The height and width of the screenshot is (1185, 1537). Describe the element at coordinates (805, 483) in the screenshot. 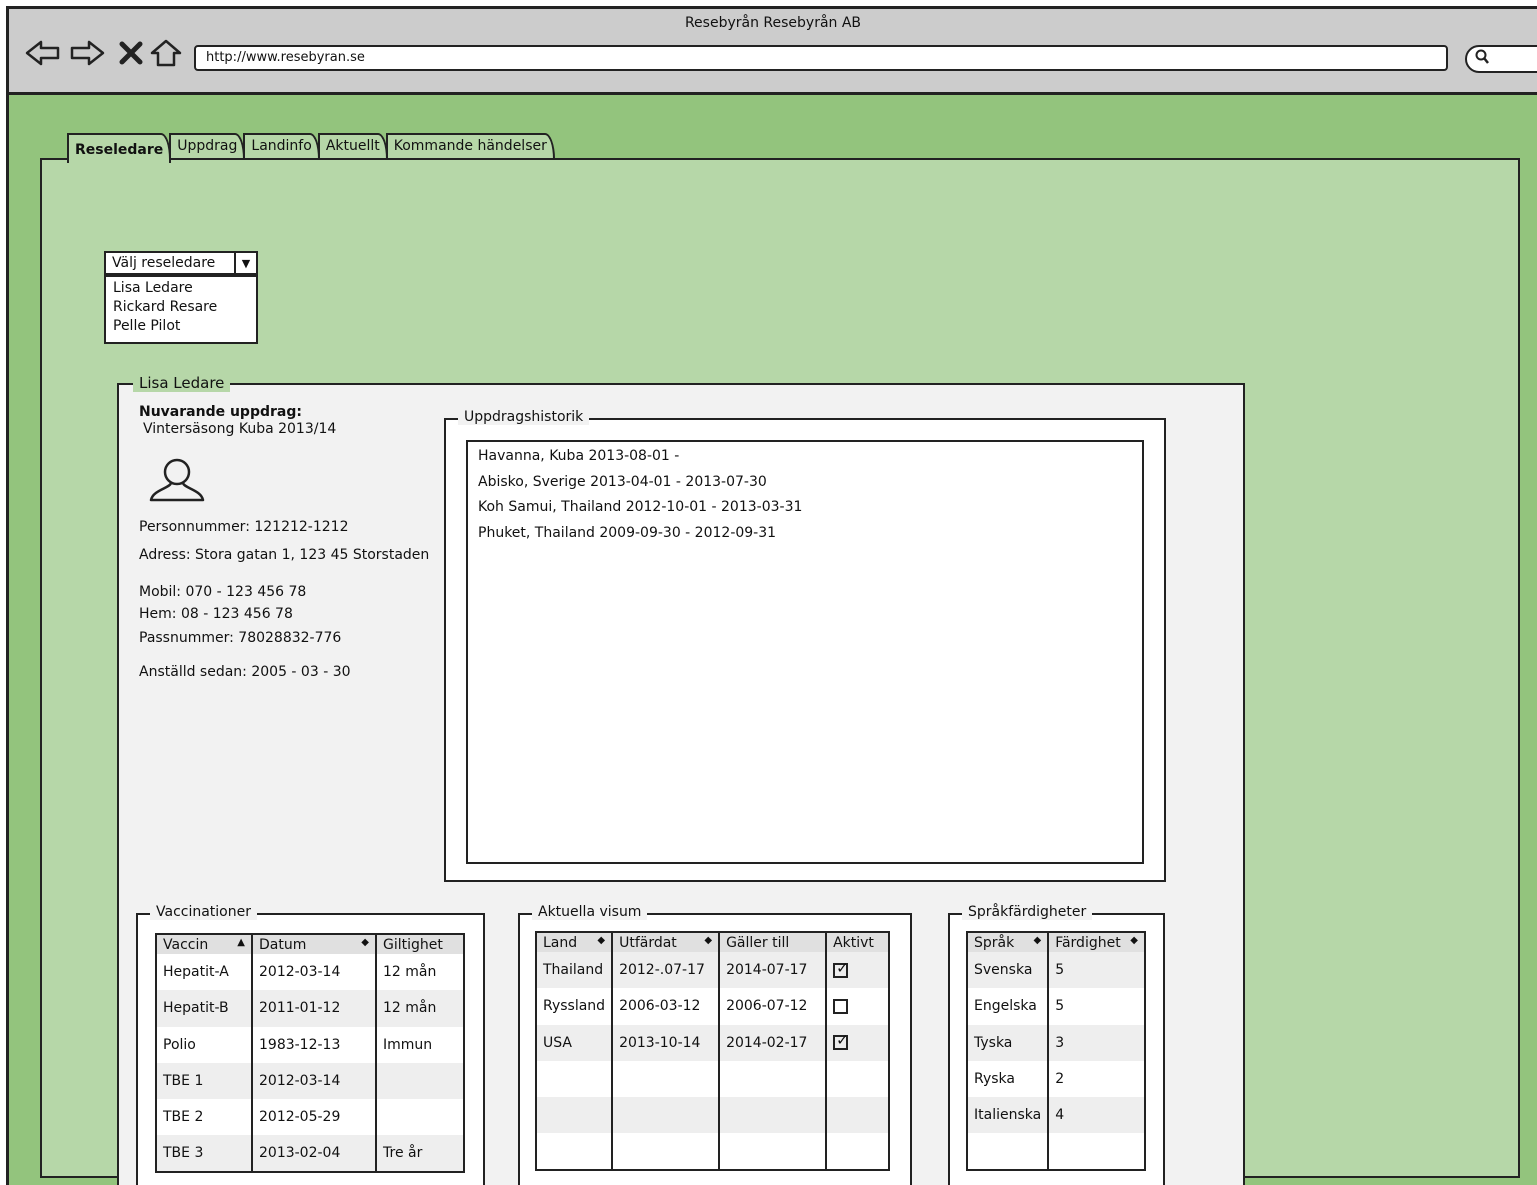

I see `list-item: Abisko, Sverige 2013-04-01 - 2013-07-30` at that location.